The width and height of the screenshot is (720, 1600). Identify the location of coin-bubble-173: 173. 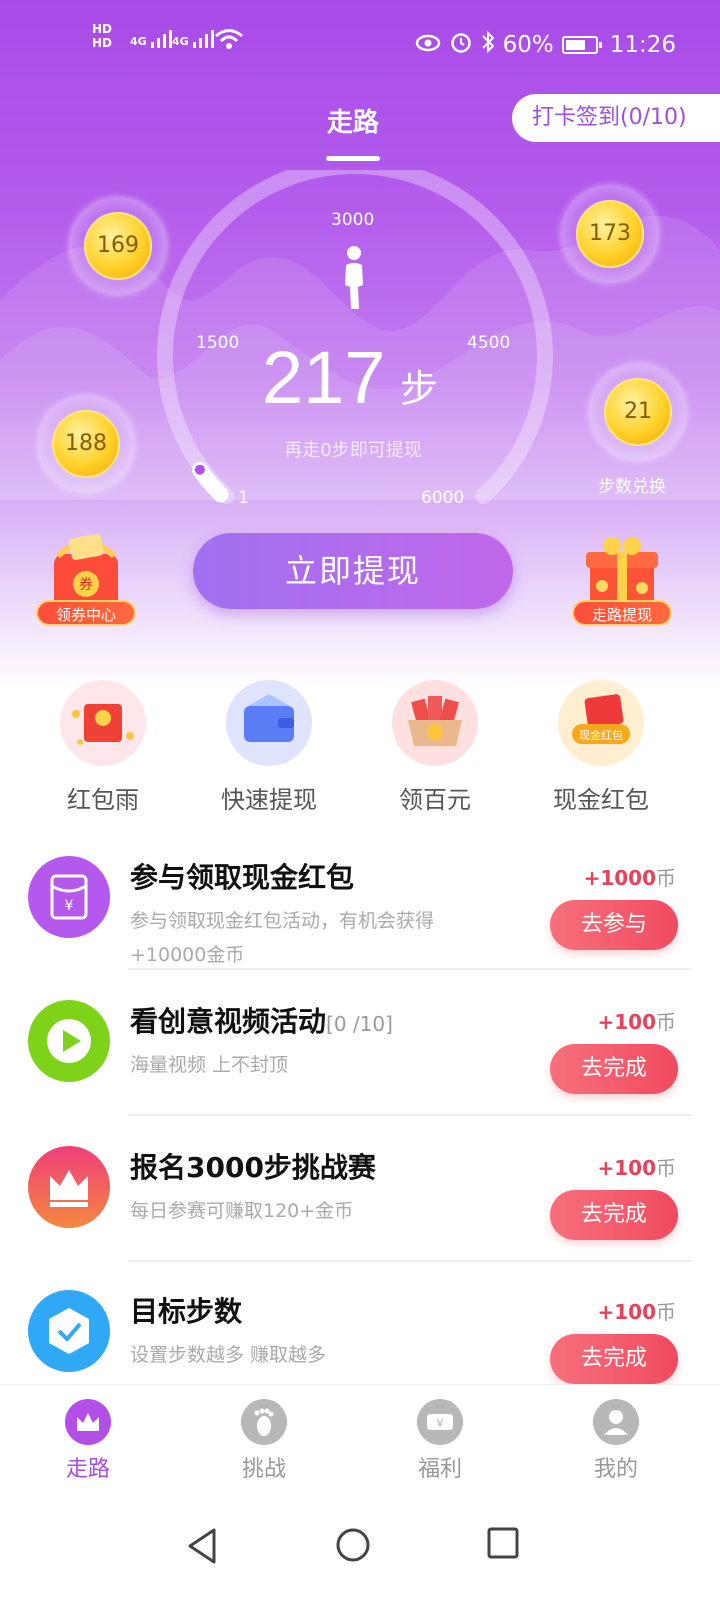
(610, 234).